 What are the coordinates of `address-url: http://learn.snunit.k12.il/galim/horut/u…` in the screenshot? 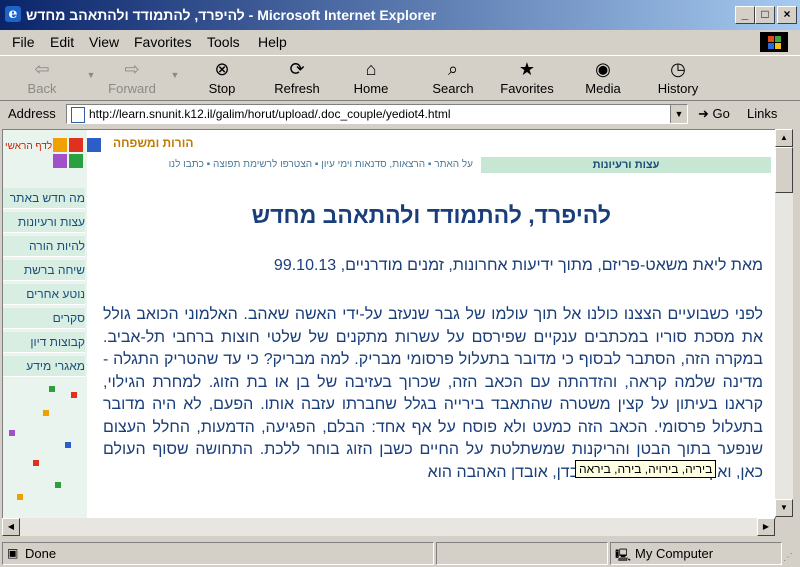 It's located at (270, 114).